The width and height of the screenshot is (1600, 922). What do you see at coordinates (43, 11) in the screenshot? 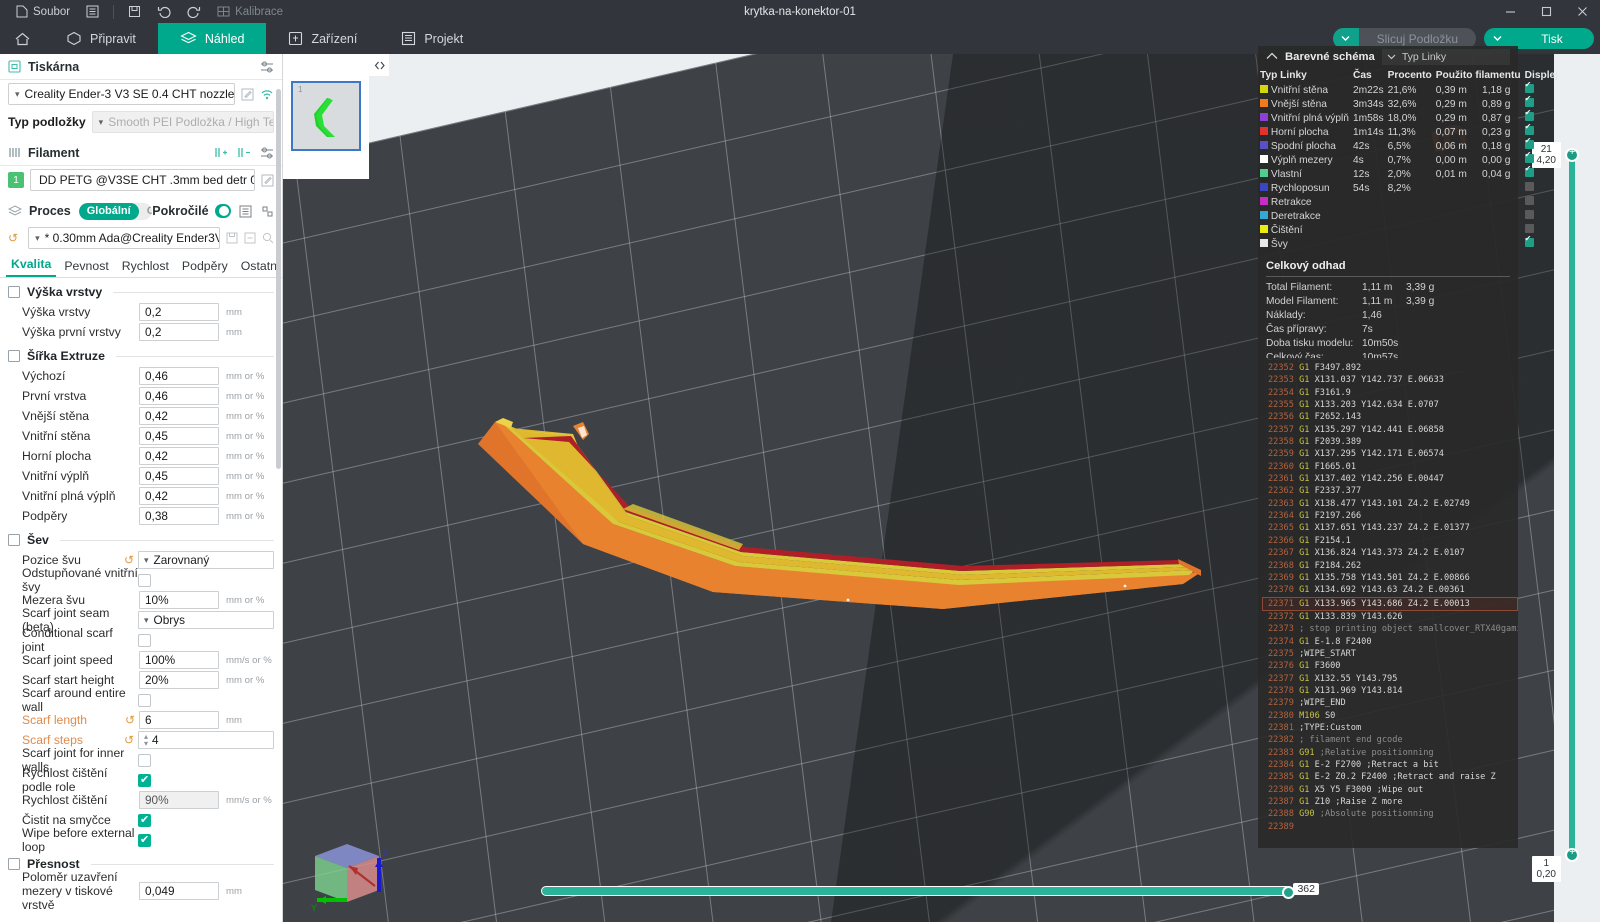
I see `file-menu-button: Soubor` at bounding box center [43, 11].